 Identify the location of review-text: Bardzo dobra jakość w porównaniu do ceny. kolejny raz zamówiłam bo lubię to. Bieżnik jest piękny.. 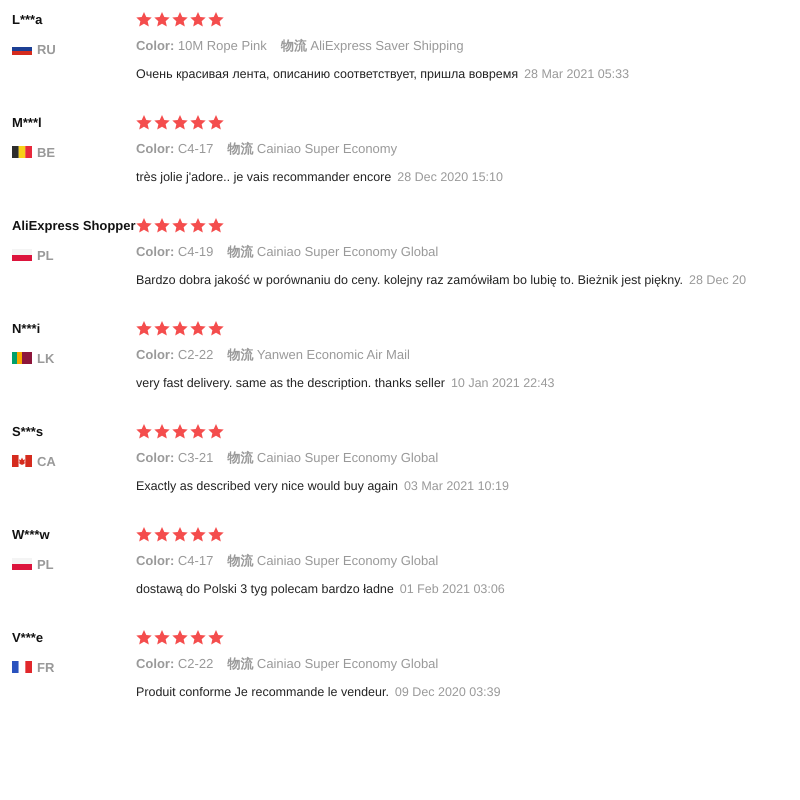
(410, 280).